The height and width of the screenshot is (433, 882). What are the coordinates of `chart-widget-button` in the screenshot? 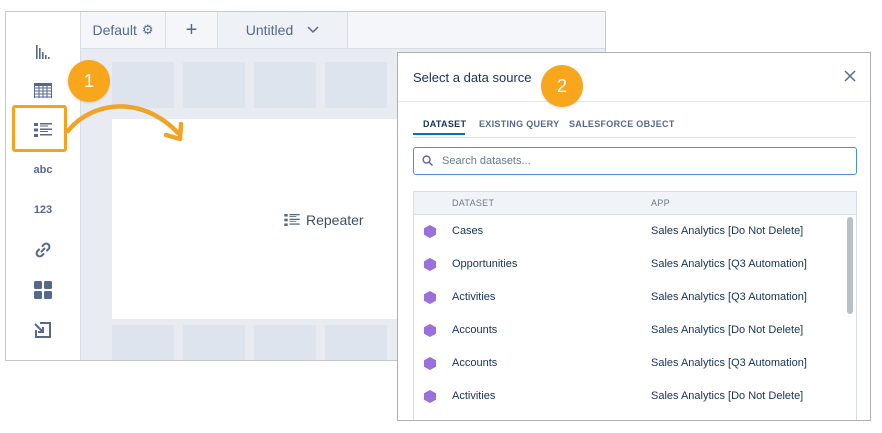 It's located at (43, 52).